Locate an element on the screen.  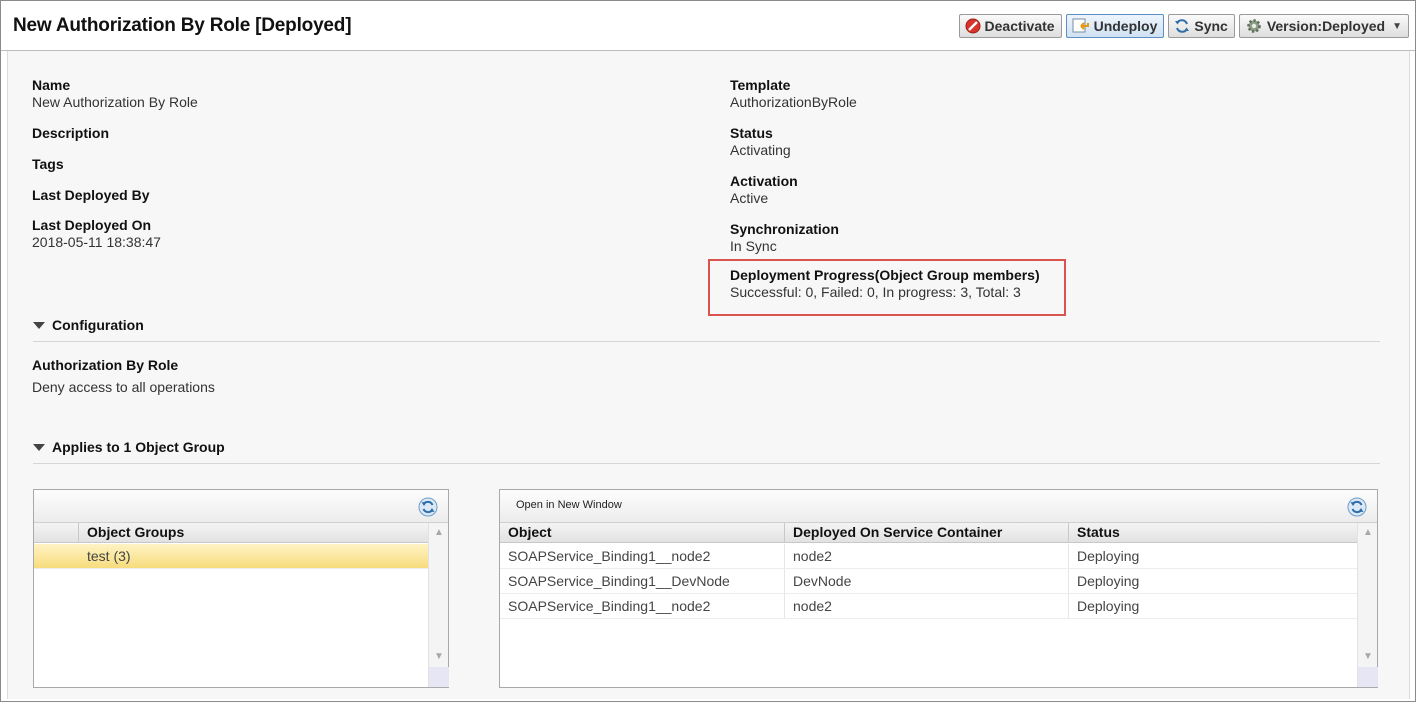
object-groups-toolbar is located at coordinates (241, 506).